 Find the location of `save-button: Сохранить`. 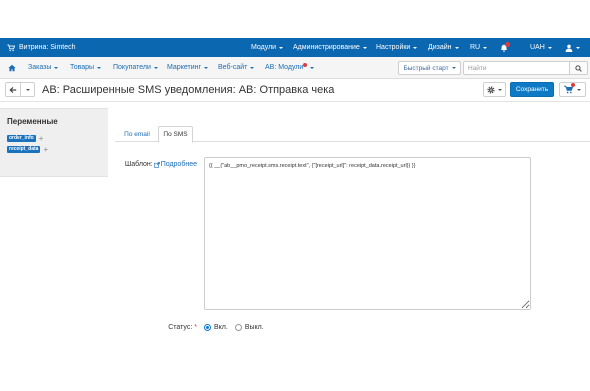

save-button: Сохранить is located at coordinates (532, 89).